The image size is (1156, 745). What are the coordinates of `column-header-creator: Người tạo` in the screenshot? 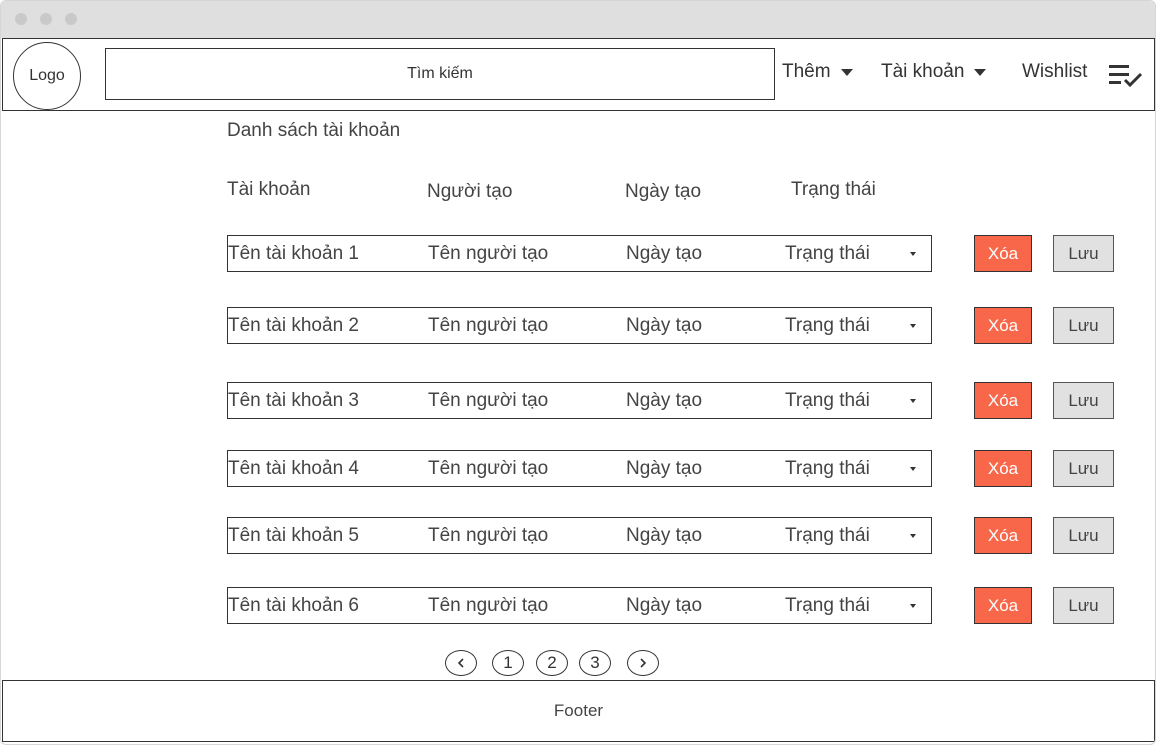 It's located at (470, 191).